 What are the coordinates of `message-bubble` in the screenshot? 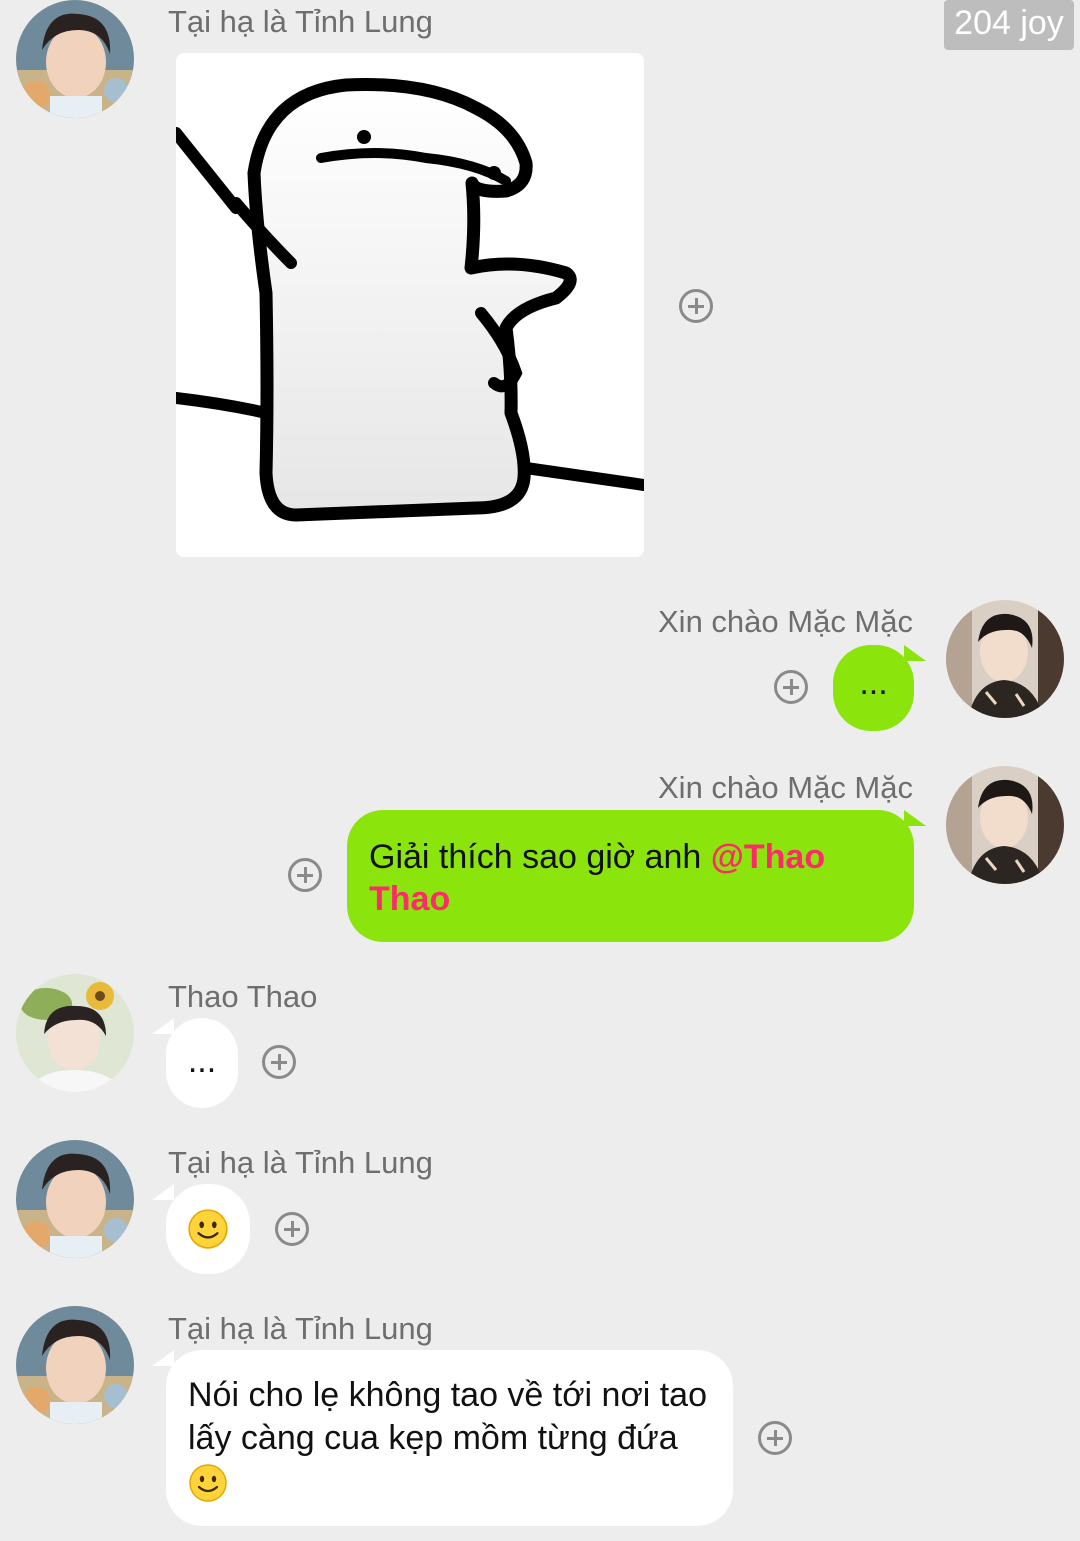 It's located at (208, 1229).